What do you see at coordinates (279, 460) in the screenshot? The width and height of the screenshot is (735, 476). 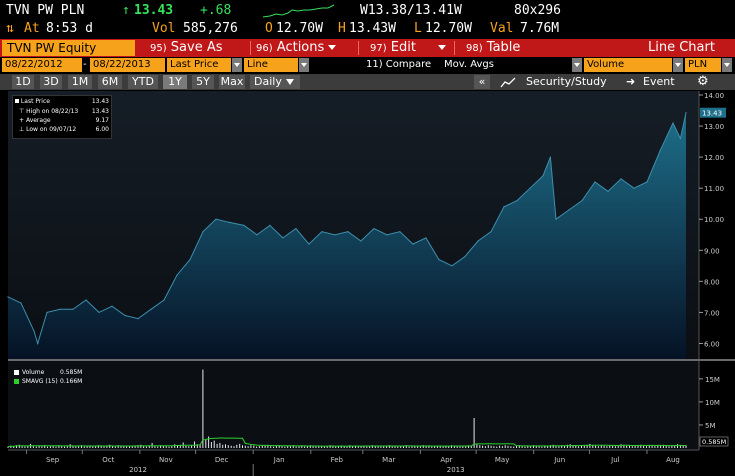 I see `month-label: Jan` at bounding box center [279, 460].